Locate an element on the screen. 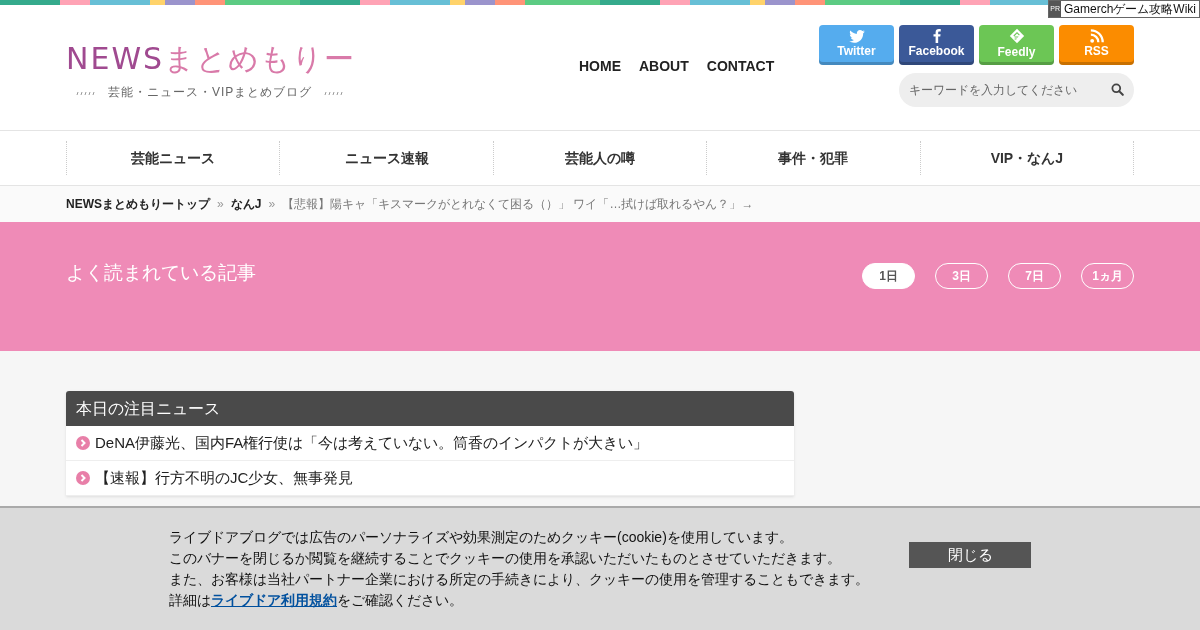  nav-item: VIP・なんJ is located at coordinates (1027, 158).